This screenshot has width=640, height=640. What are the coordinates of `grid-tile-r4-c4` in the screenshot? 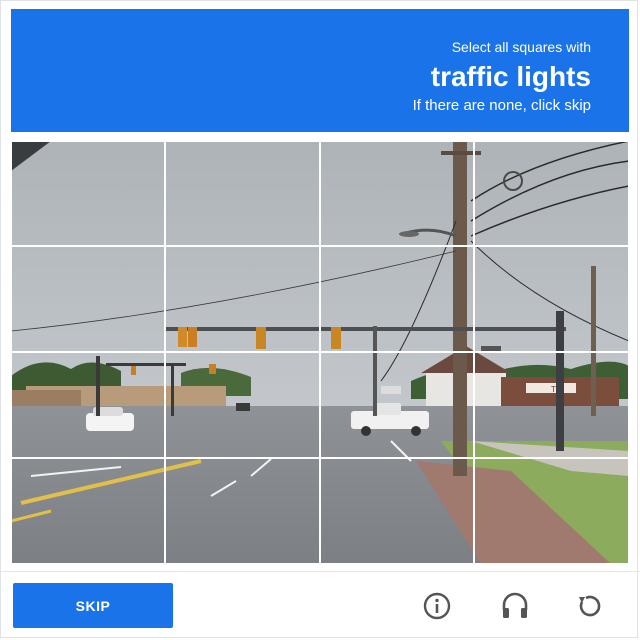 It's located at (551, 510).